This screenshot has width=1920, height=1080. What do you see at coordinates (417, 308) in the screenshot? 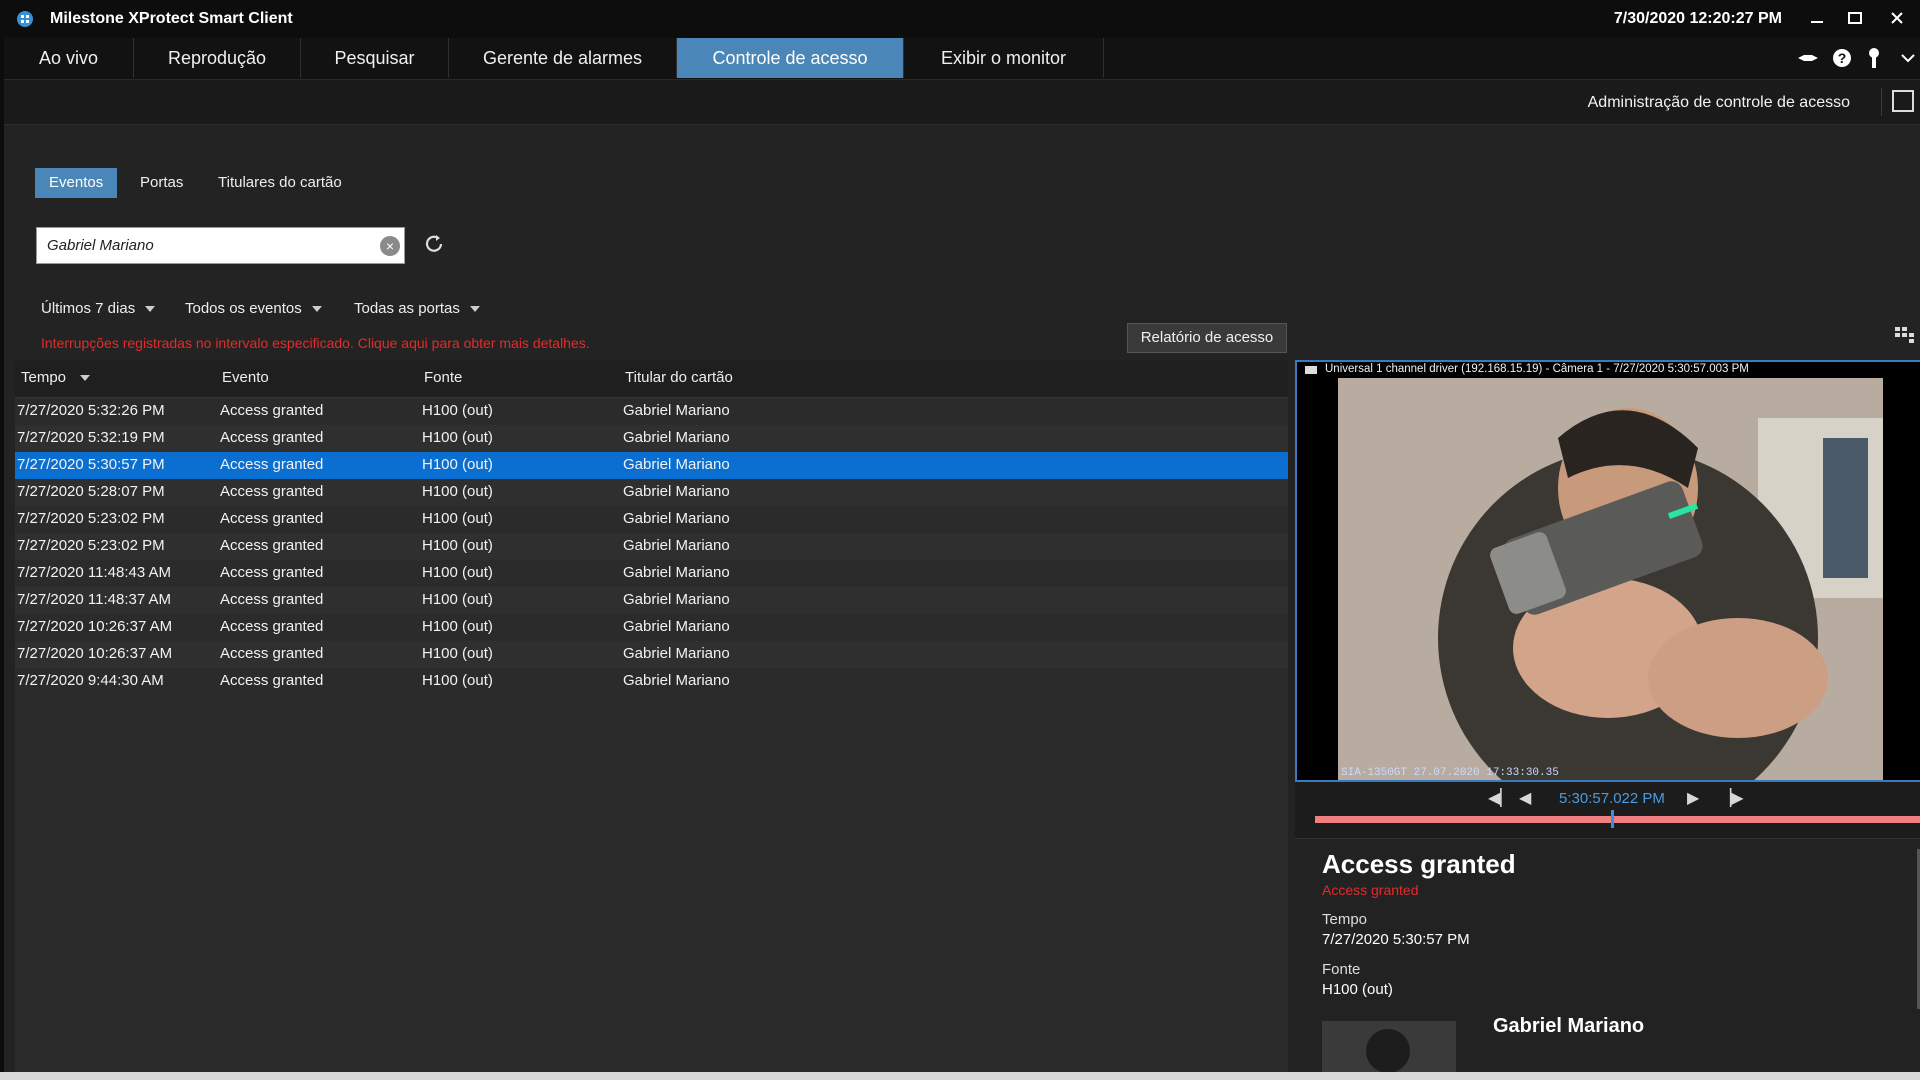
I see `doors-filter-dropdown: Todas as portas` at bounding box center [417, 308].